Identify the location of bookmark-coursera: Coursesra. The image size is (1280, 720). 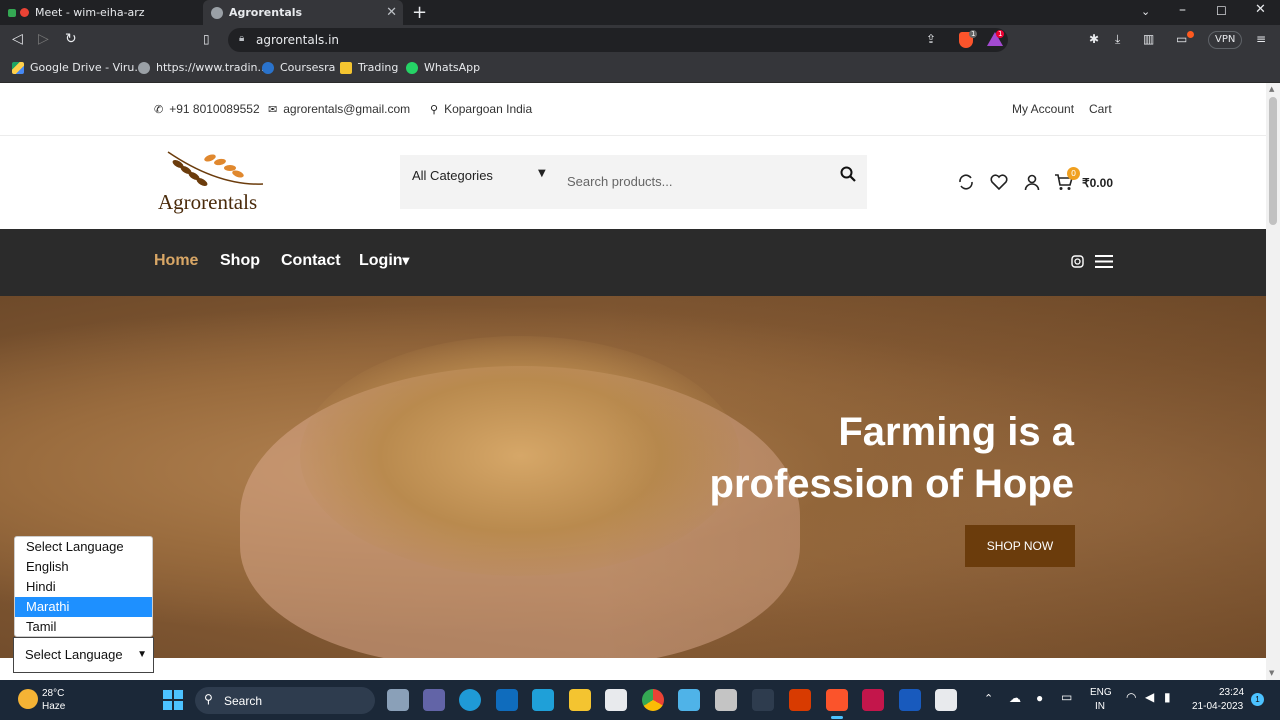
(298, 67).